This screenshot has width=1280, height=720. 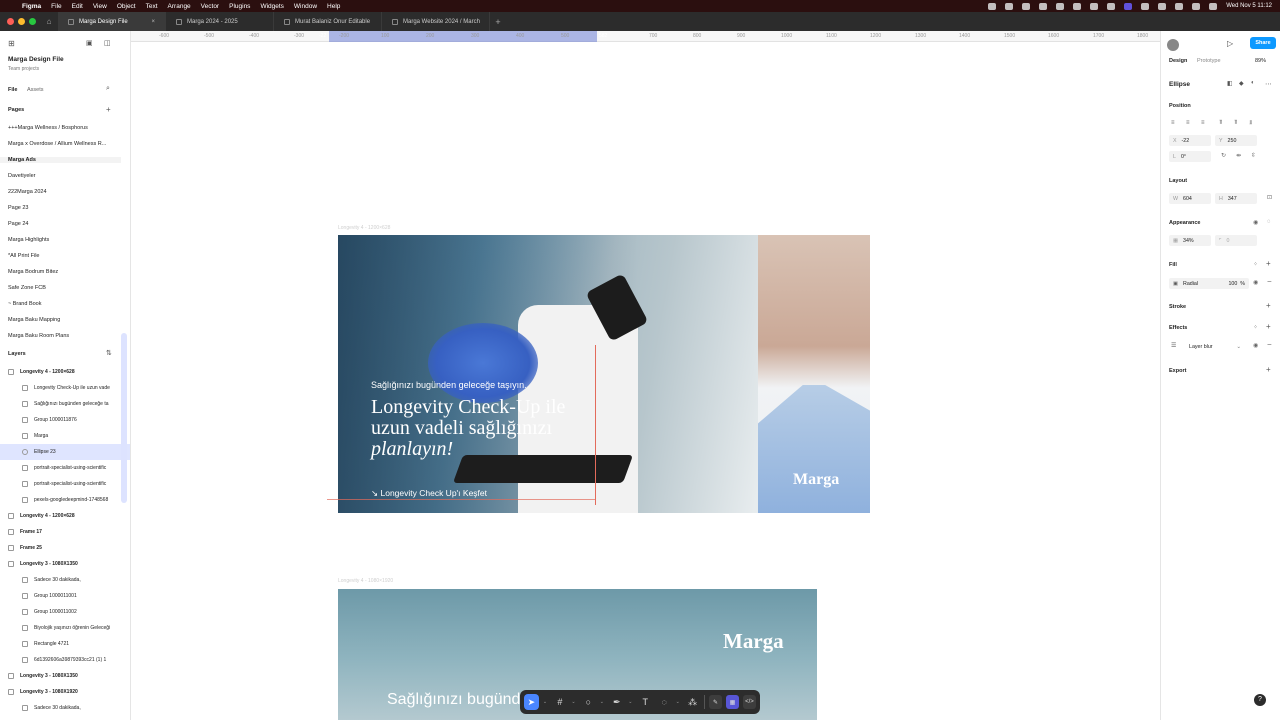 I want to click on x-field: X -22, so click(x=1190, y=140).